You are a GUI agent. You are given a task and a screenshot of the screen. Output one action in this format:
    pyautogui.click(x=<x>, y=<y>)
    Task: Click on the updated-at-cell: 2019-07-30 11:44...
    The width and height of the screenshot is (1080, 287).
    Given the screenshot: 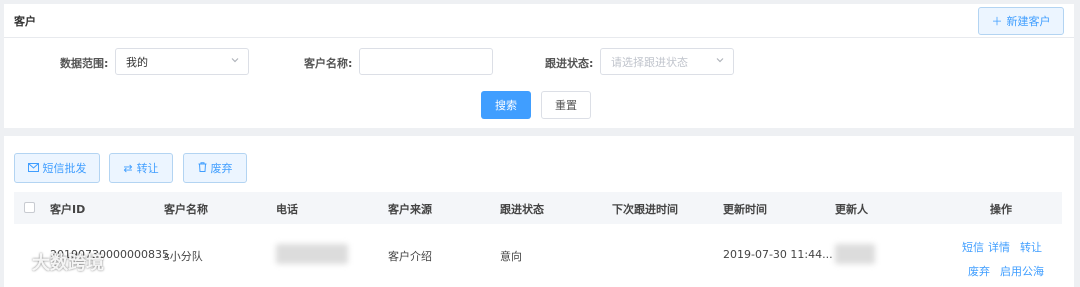 What is the action you would take?
    pyautogui.click(x=778, y=254)
    